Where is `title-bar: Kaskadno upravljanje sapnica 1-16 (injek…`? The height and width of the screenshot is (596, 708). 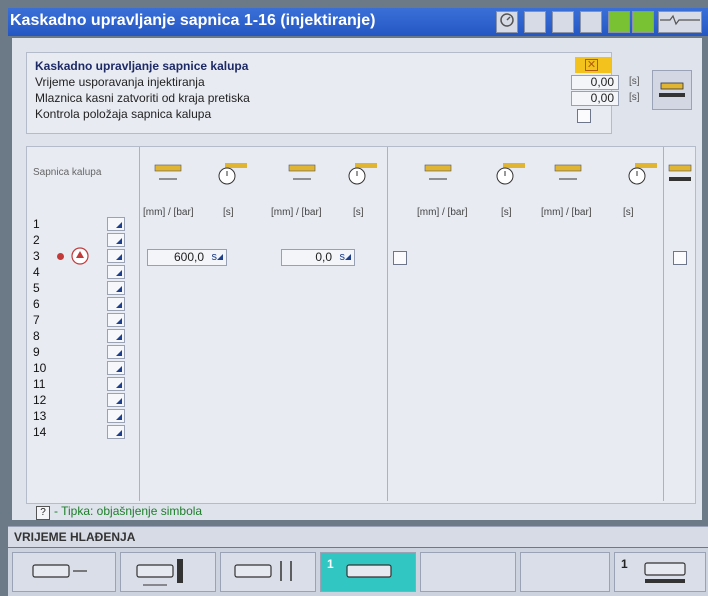 title-bar: Kaskadno upravljanje sapnica 1-16 (injek… is located at coordinates (358, 22).